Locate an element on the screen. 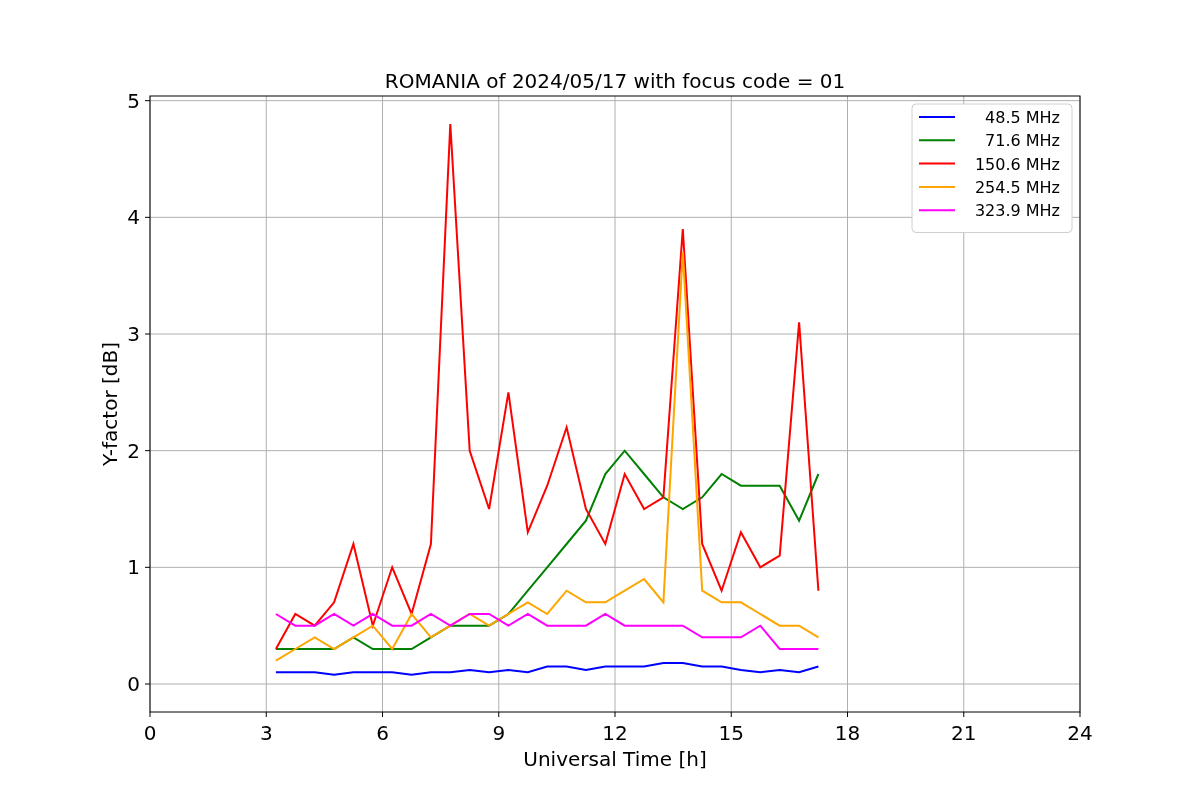 Image resolution: width=1200 pixels, height=800 pixels. y-tick-label: 4 is located at coordinates (133, 217).